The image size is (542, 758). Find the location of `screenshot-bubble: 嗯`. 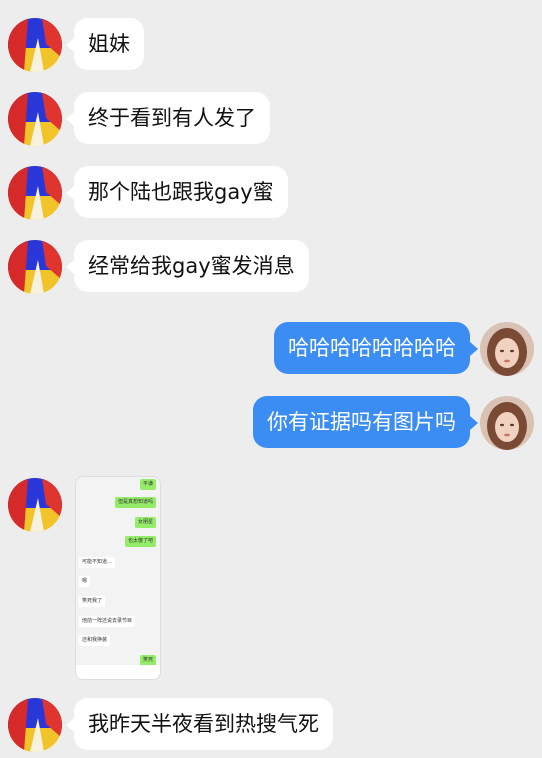

screenshot-bubble: 嗯 is located at coordinates (85, 581).